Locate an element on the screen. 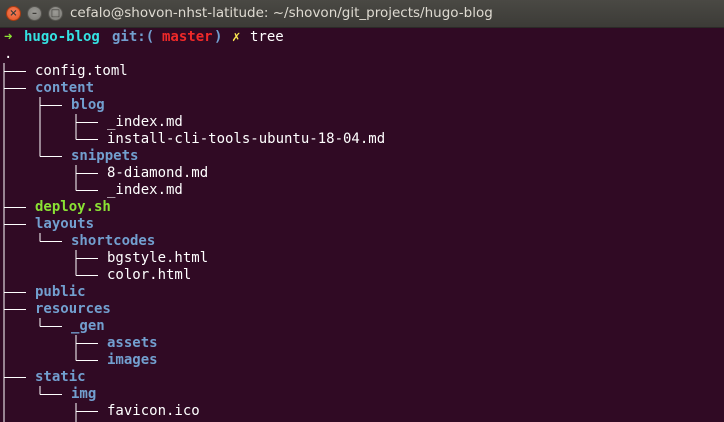  prompt-arrow-icon: ➜ is located at coordinates (8, 37).